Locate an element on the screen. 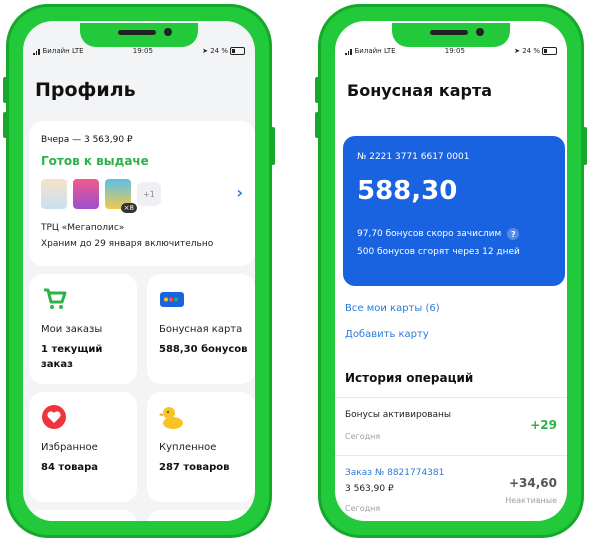 This screenshot has width=589, height=544. order-date: Вчера — 3 563,90 ₽ is located at coordinates (87, 140).